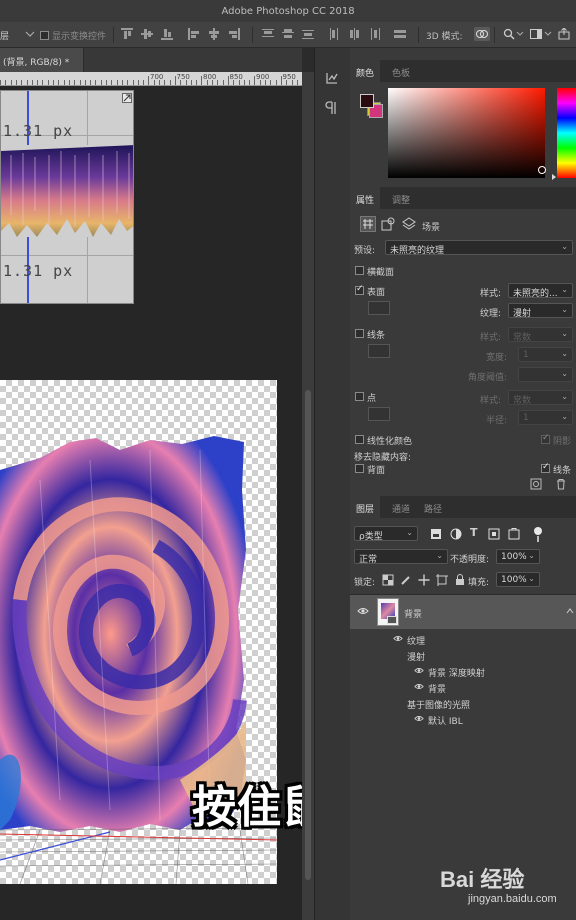 Image resolution: width=576 pixels, height=920 pixels. Describe the element at coordinates (359, 439) in the screenshot. I see `linearize-colors-checkbox` at that location.